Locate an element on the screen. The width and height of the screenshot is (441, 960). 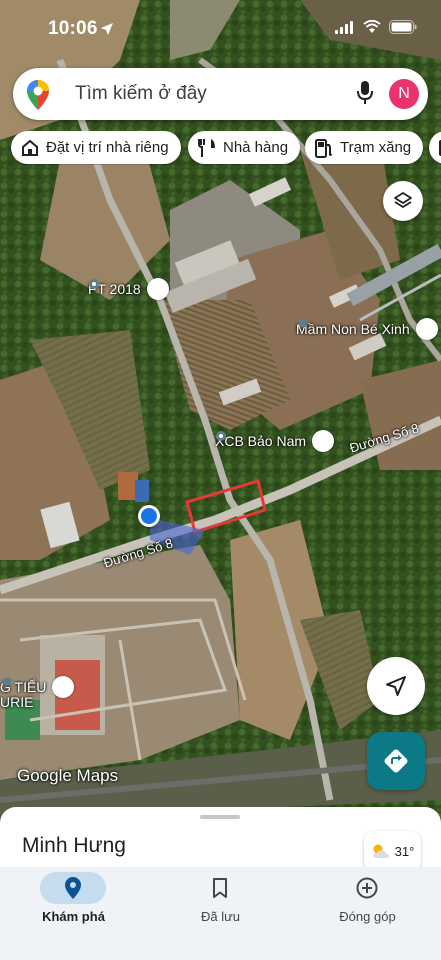
nav-explore: Khám phá is located at coordinates (73, 913).